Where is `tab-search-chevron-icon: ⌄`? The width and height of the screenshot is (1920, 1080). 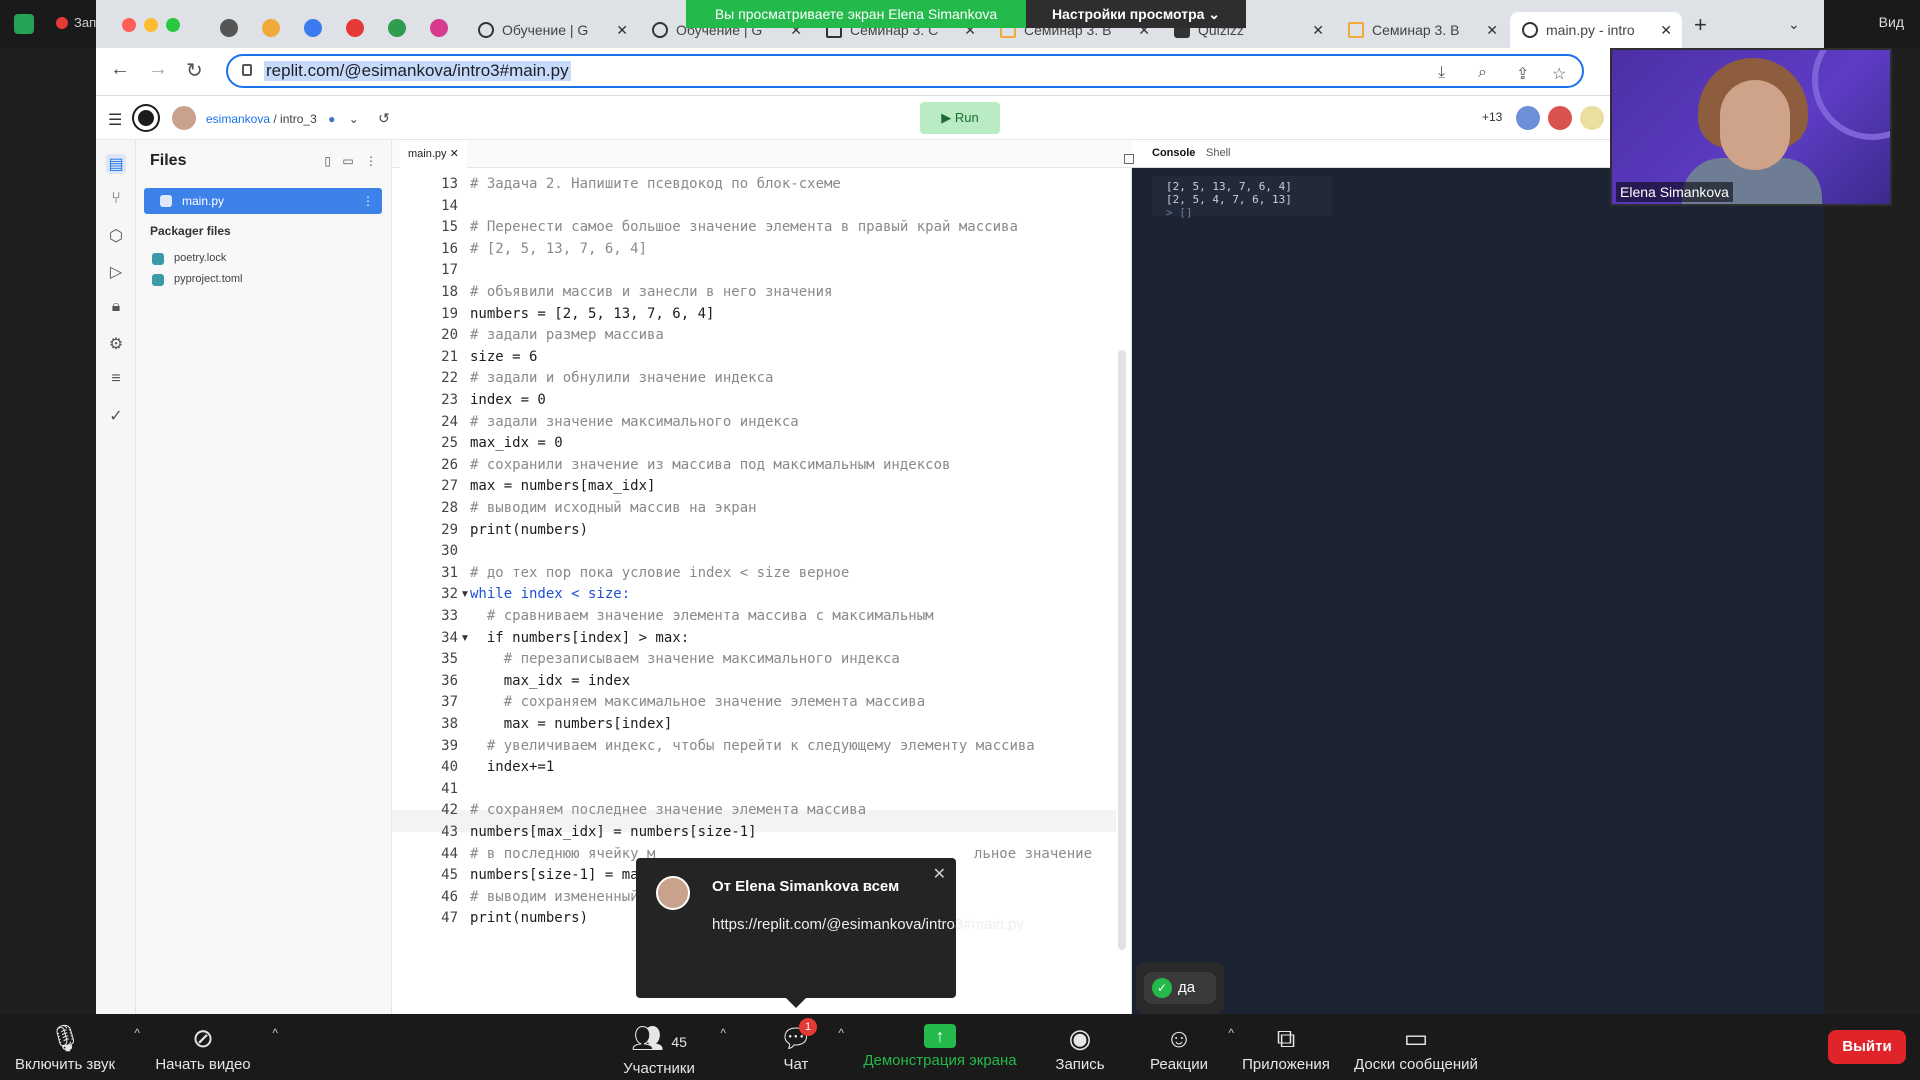 tab-search-chevron-icon: ⌄ is located at coordinates (1794, 24).